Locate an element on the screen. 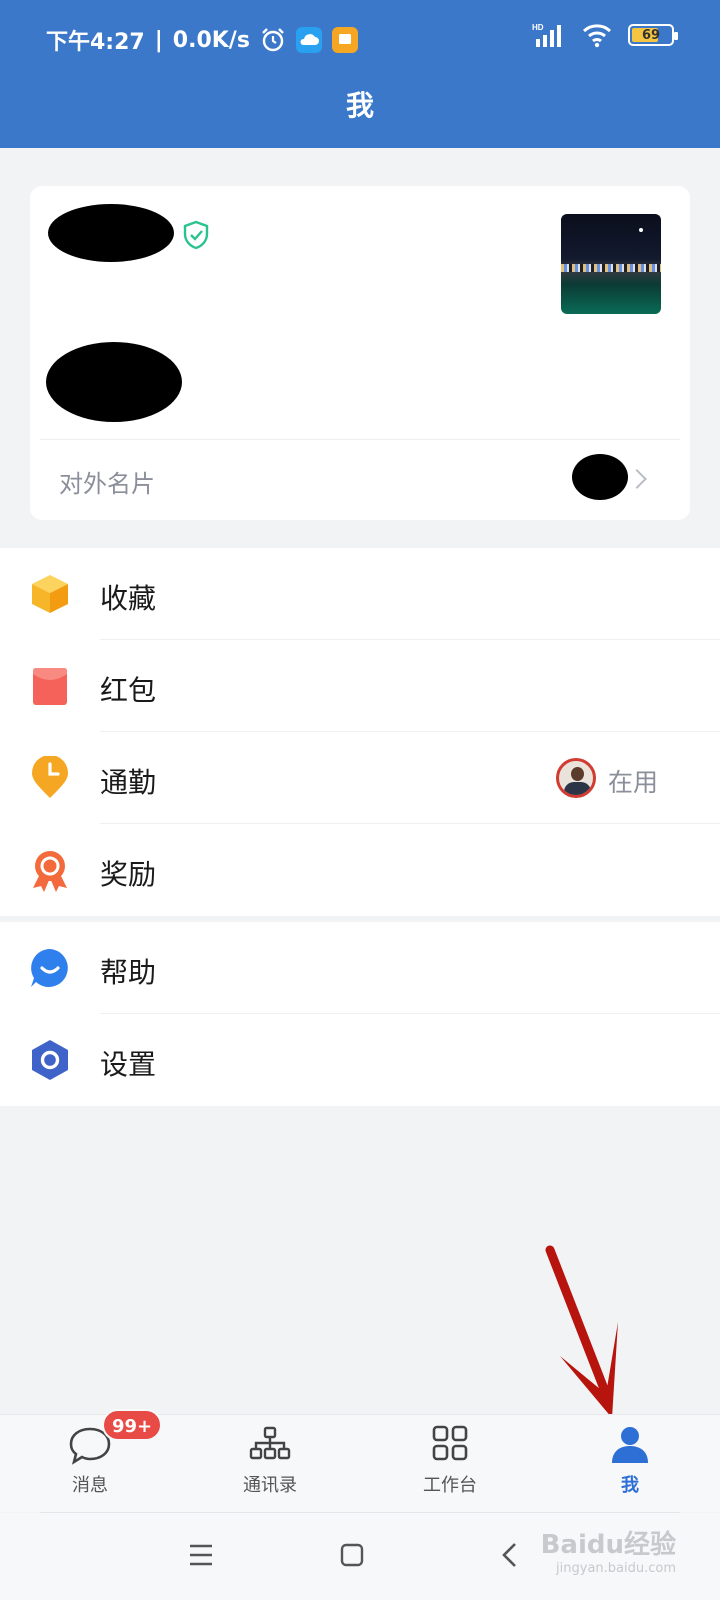 The image size is (720, 1600). status-right: HD 69 is located at coordinates (605, 35).